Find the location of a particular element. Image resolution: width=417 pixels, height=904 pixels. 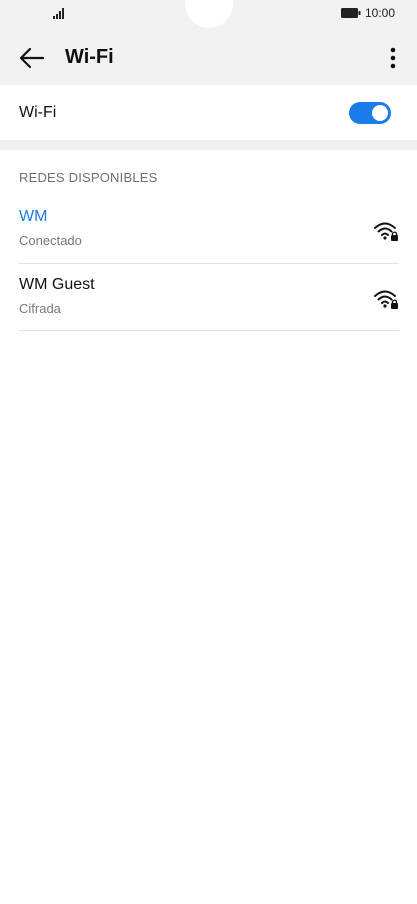

network-name: WM is located at coordinates (33, 216).